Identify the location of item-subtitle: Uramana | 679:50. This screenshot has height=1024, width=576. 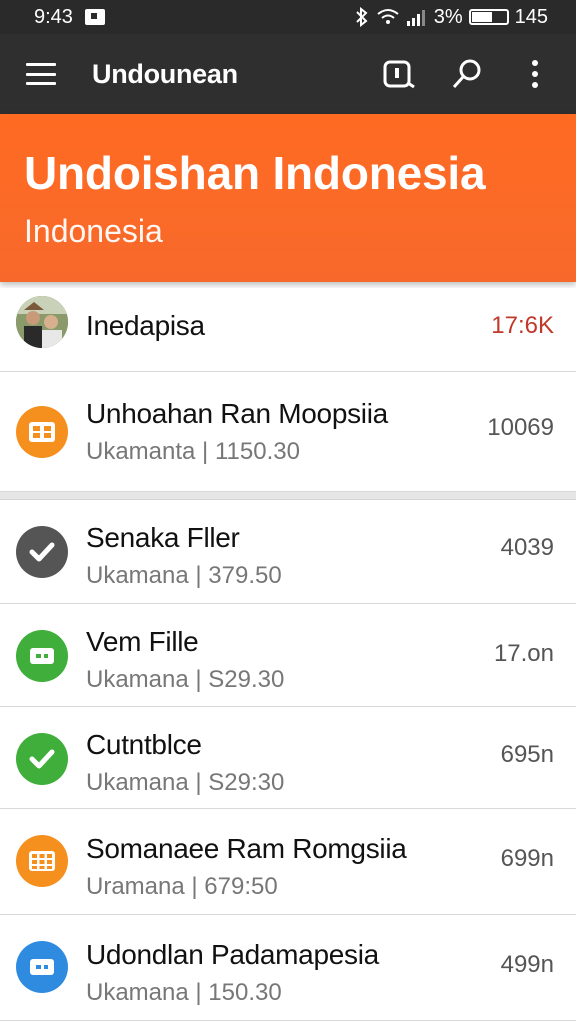
(182, 886).